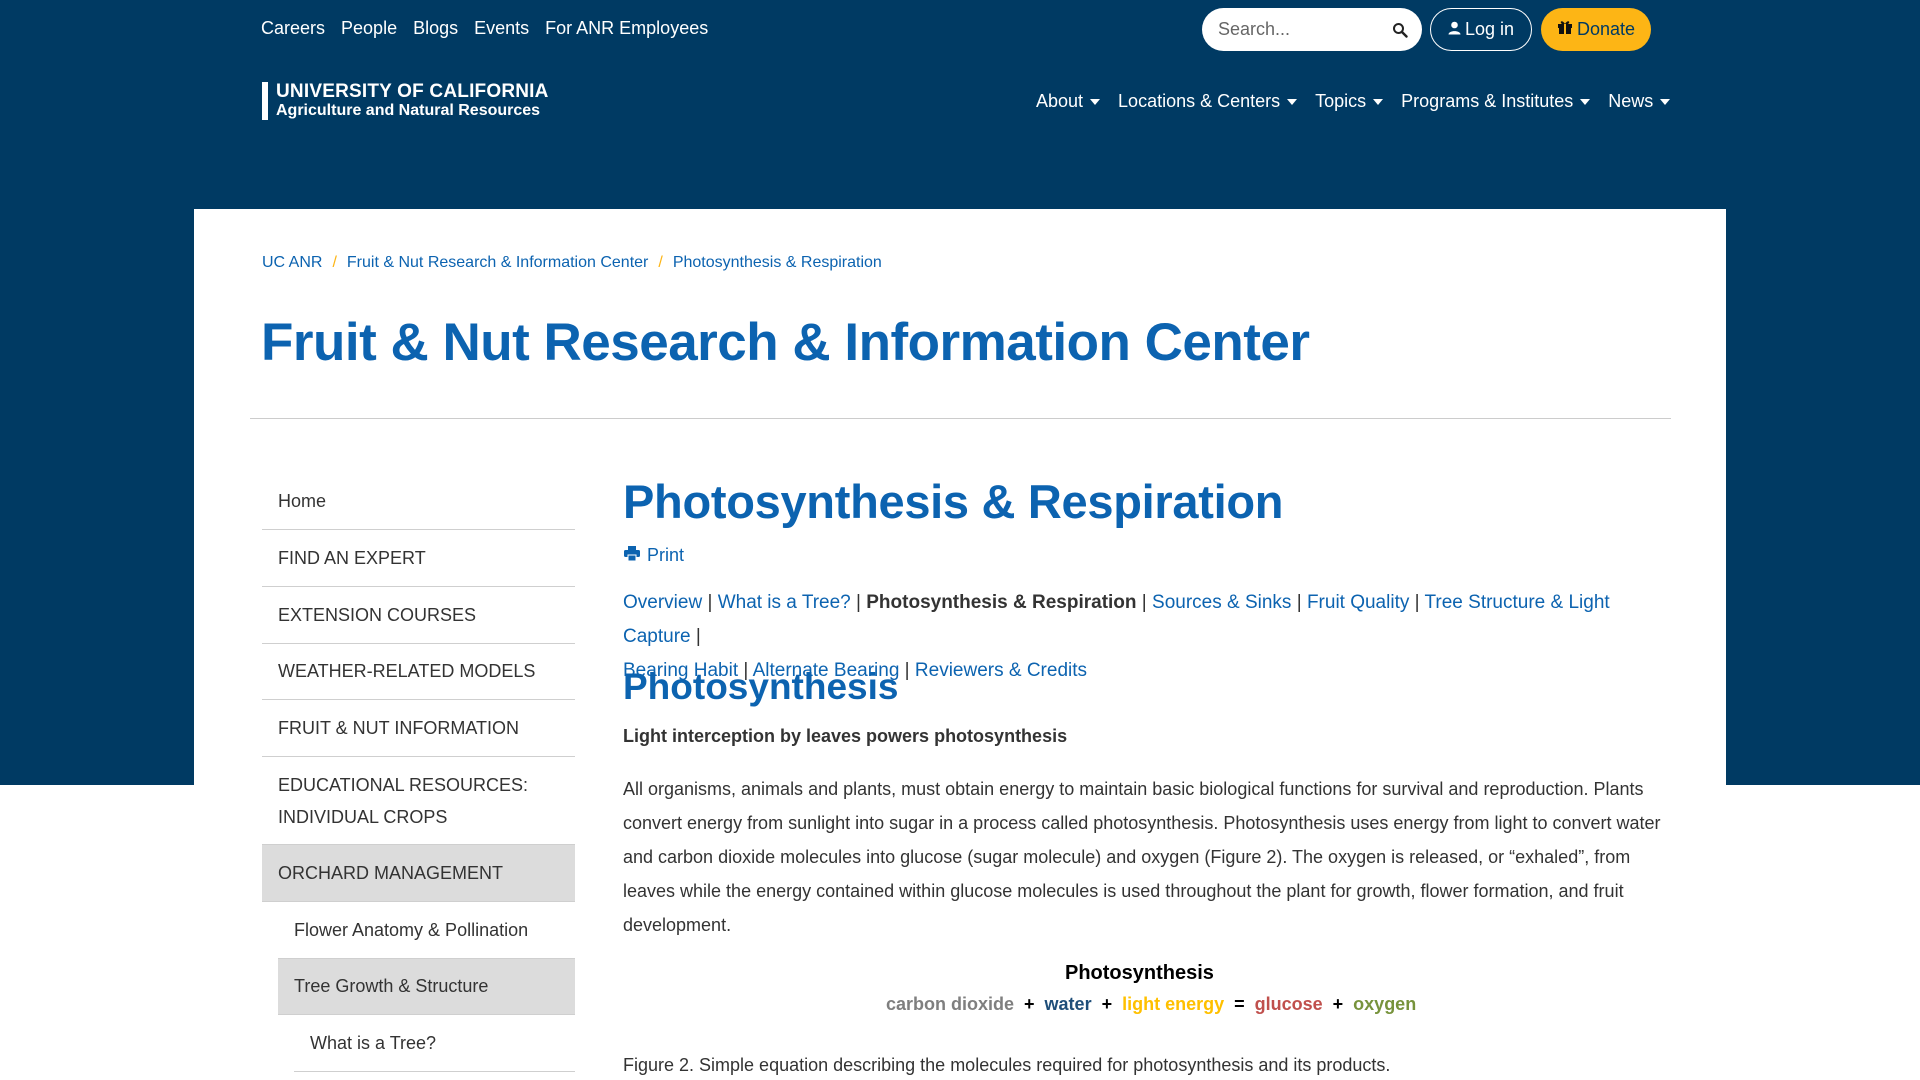 This screenshot has width=1920, height=1080. I want to click on sidebar-item-educational-resources: EDUCATIONAL RESOURCES: INDIVIDUAL CROPS, so click(418, 801).